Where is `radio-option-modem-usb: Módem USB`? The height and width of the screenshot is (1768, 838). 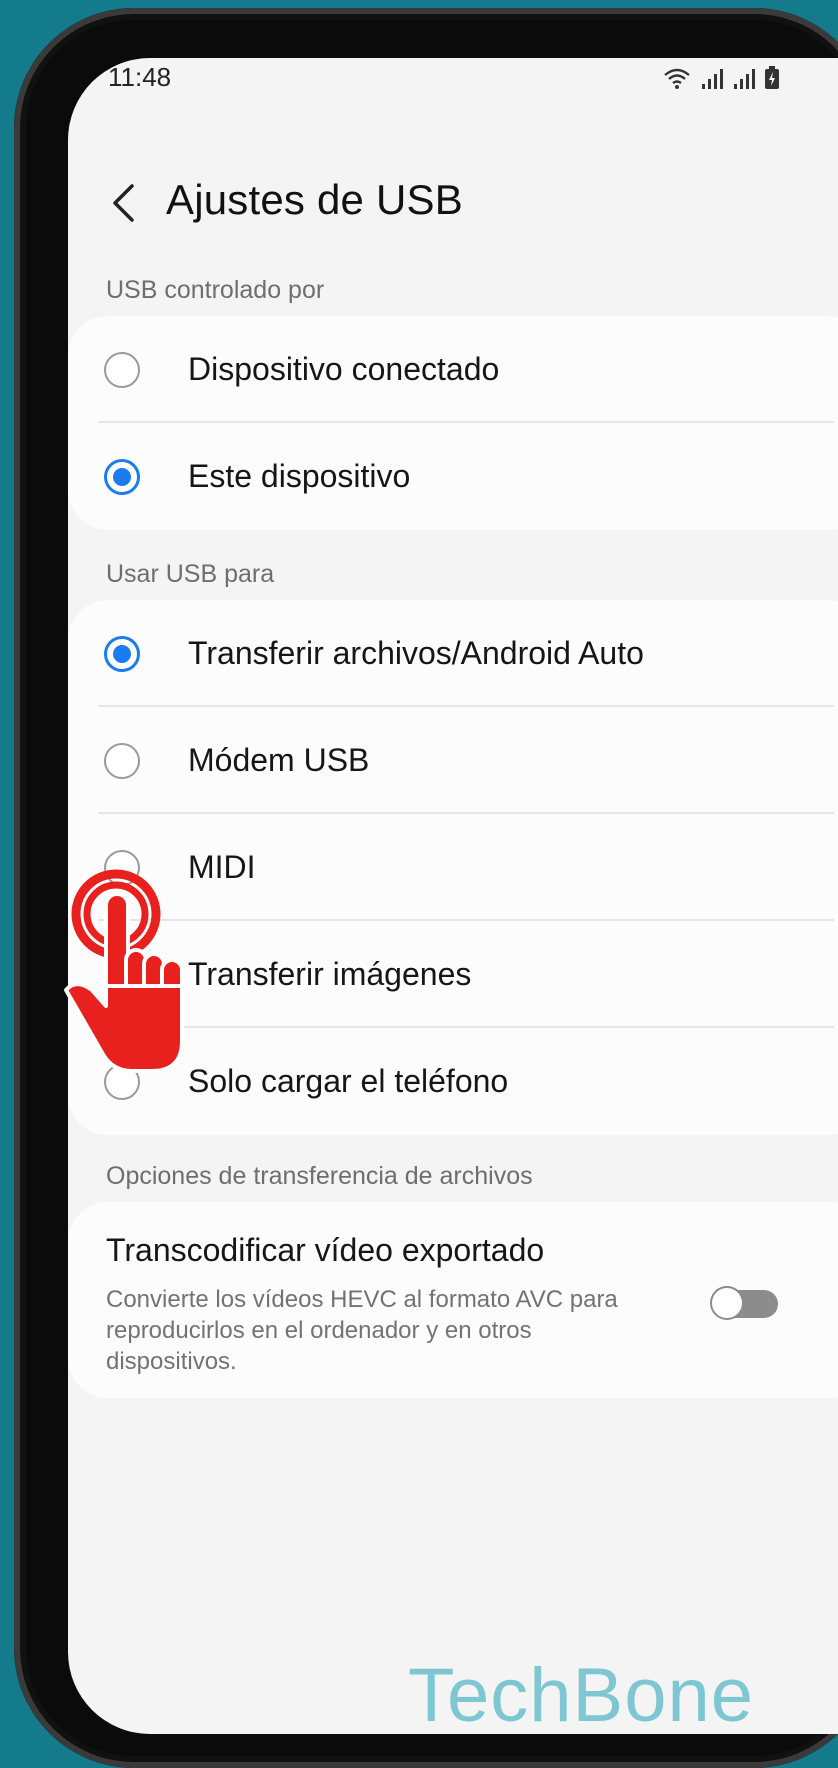
radio-option-modem-usb: Módem USB is located at coordinates (453, 760).